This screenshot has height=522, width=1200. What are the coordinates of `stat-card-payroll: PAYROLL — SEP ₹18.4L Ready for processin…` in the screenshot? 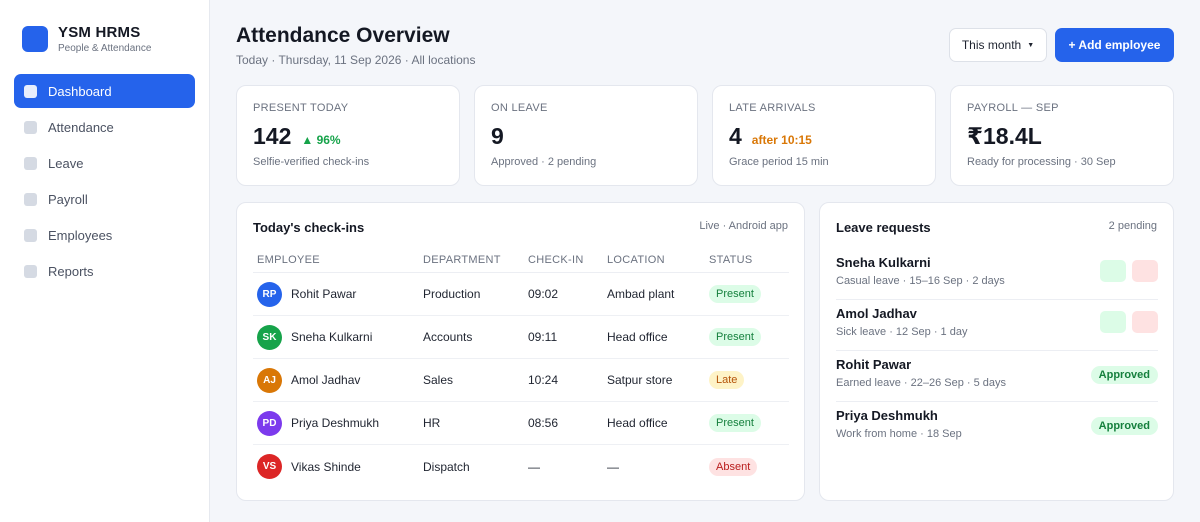 It's located at (1062, 135).